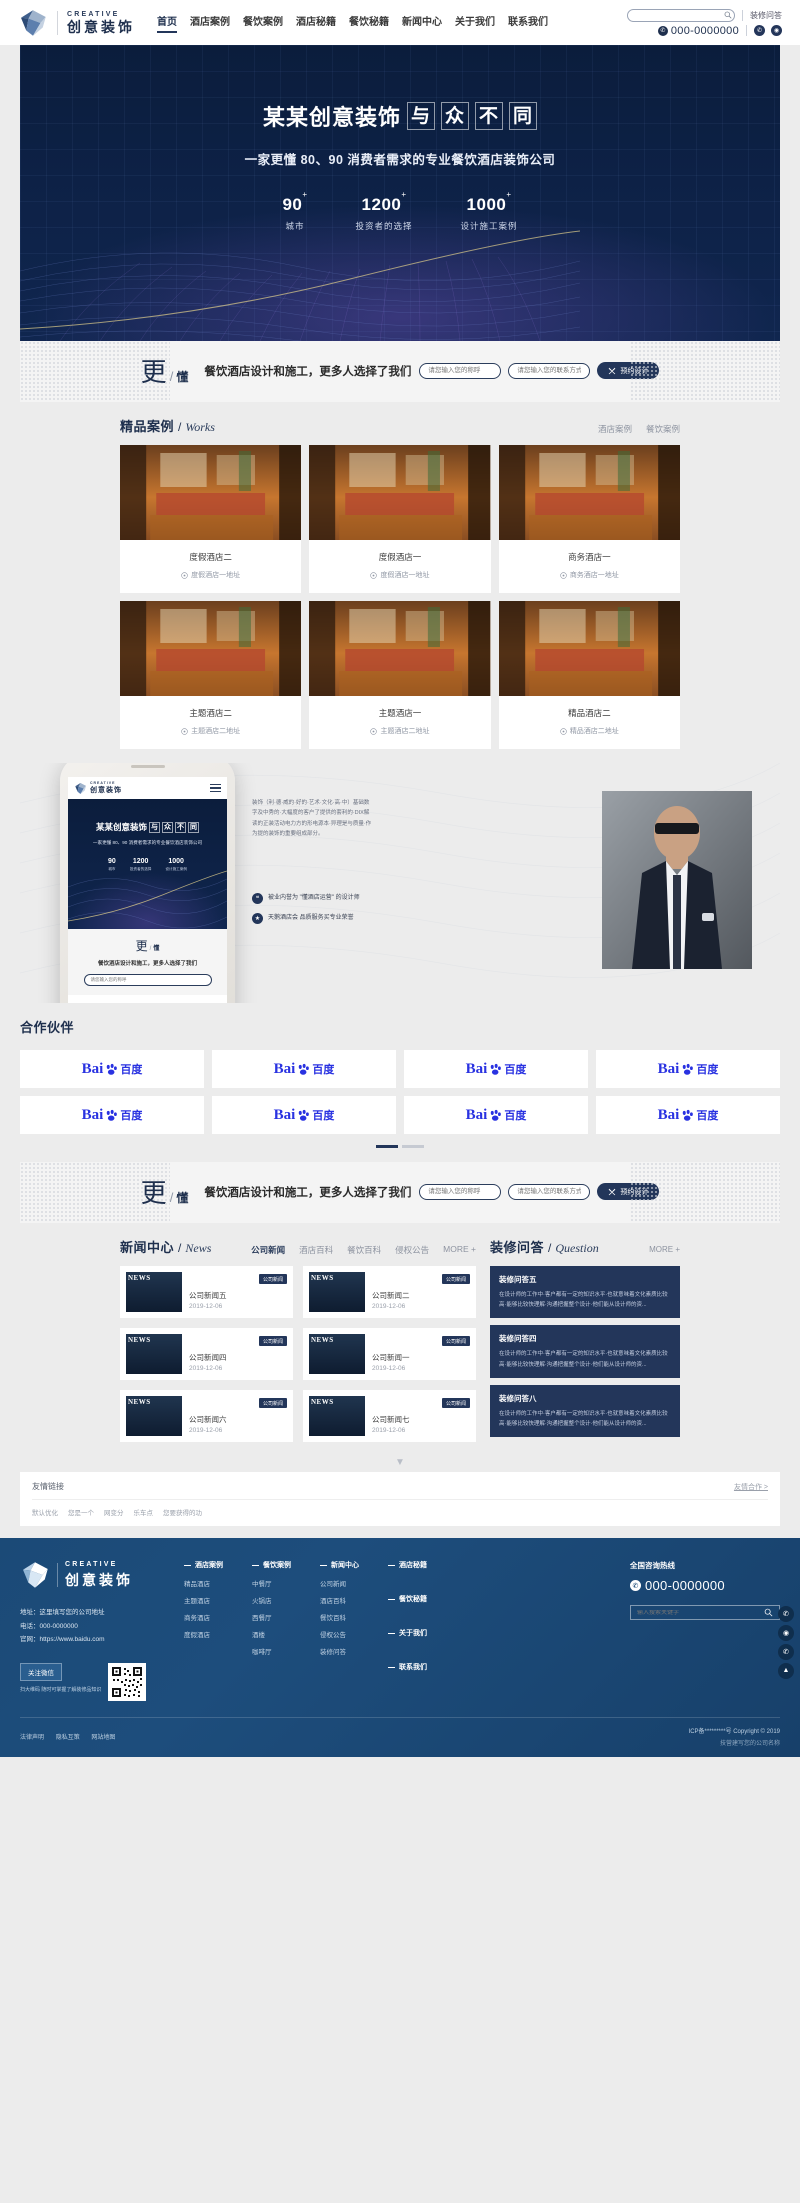  I want to click on weibo-icon: ◉, so click(776, 30).